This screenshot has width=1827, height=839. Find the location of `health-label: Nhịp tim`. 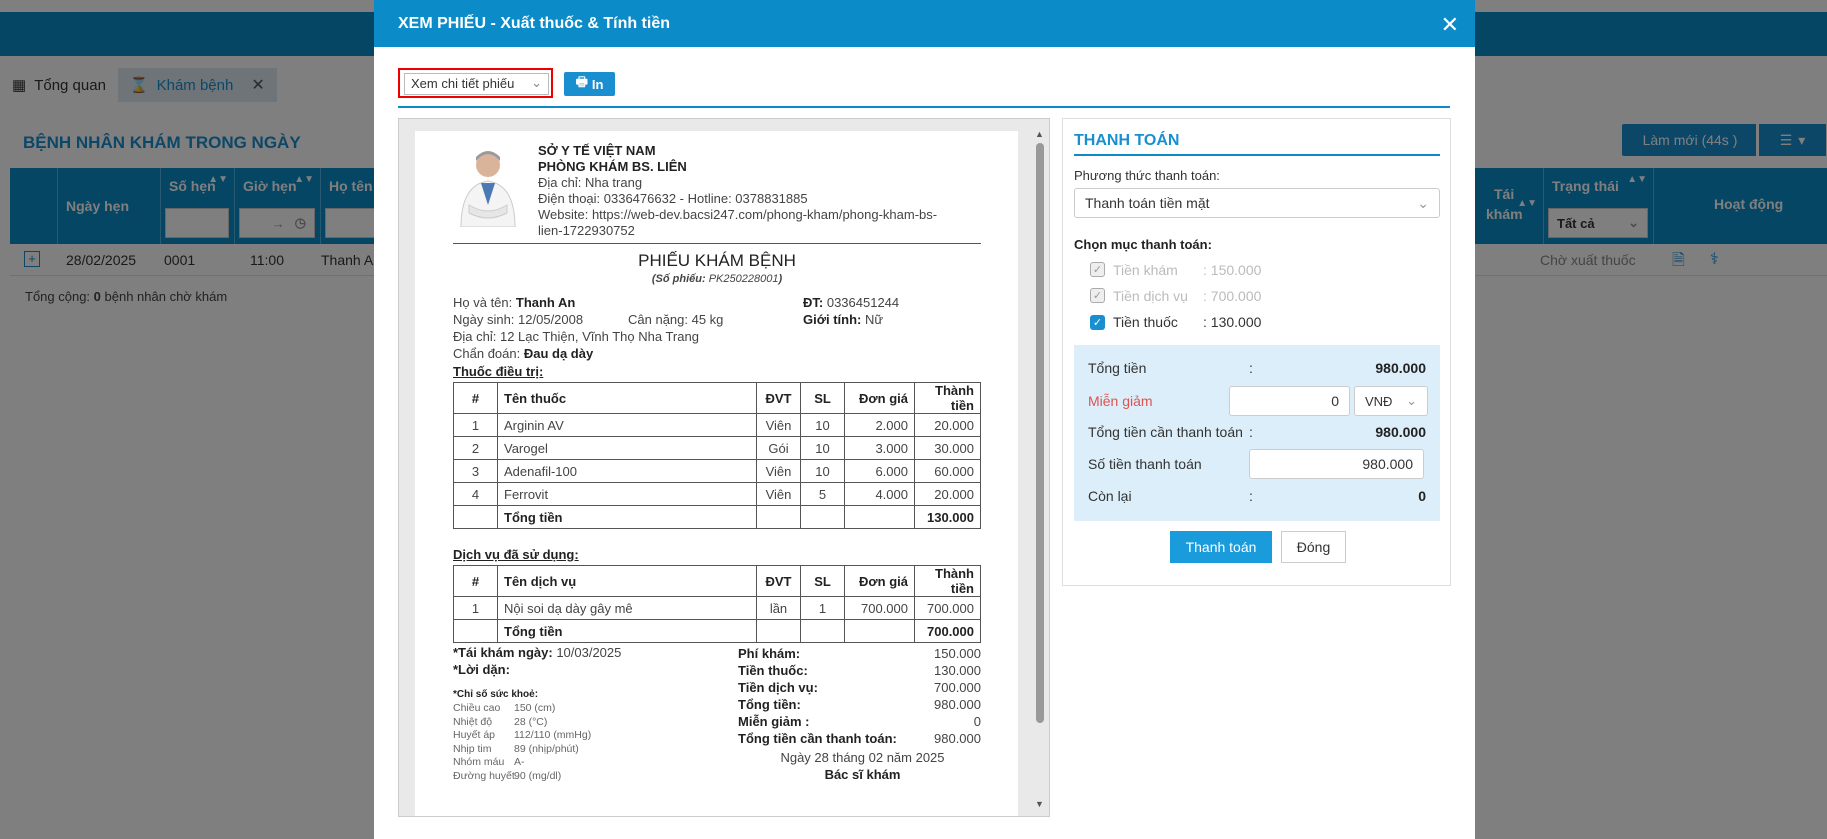

health-label: Nhịp tim is located at coordinates (472, 748).